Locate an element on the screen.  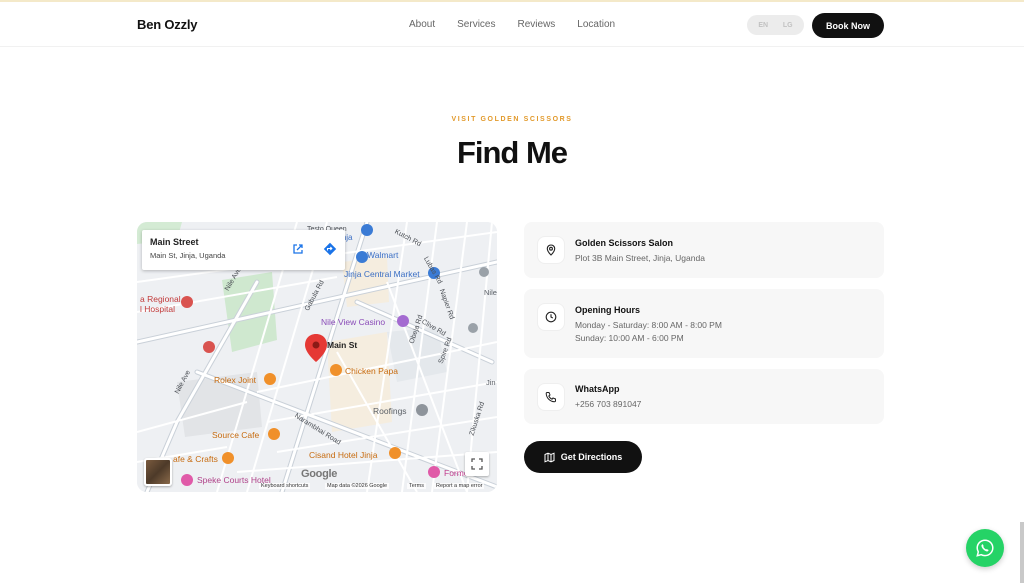
google-logo: Google is located at coordinates (319, 474).